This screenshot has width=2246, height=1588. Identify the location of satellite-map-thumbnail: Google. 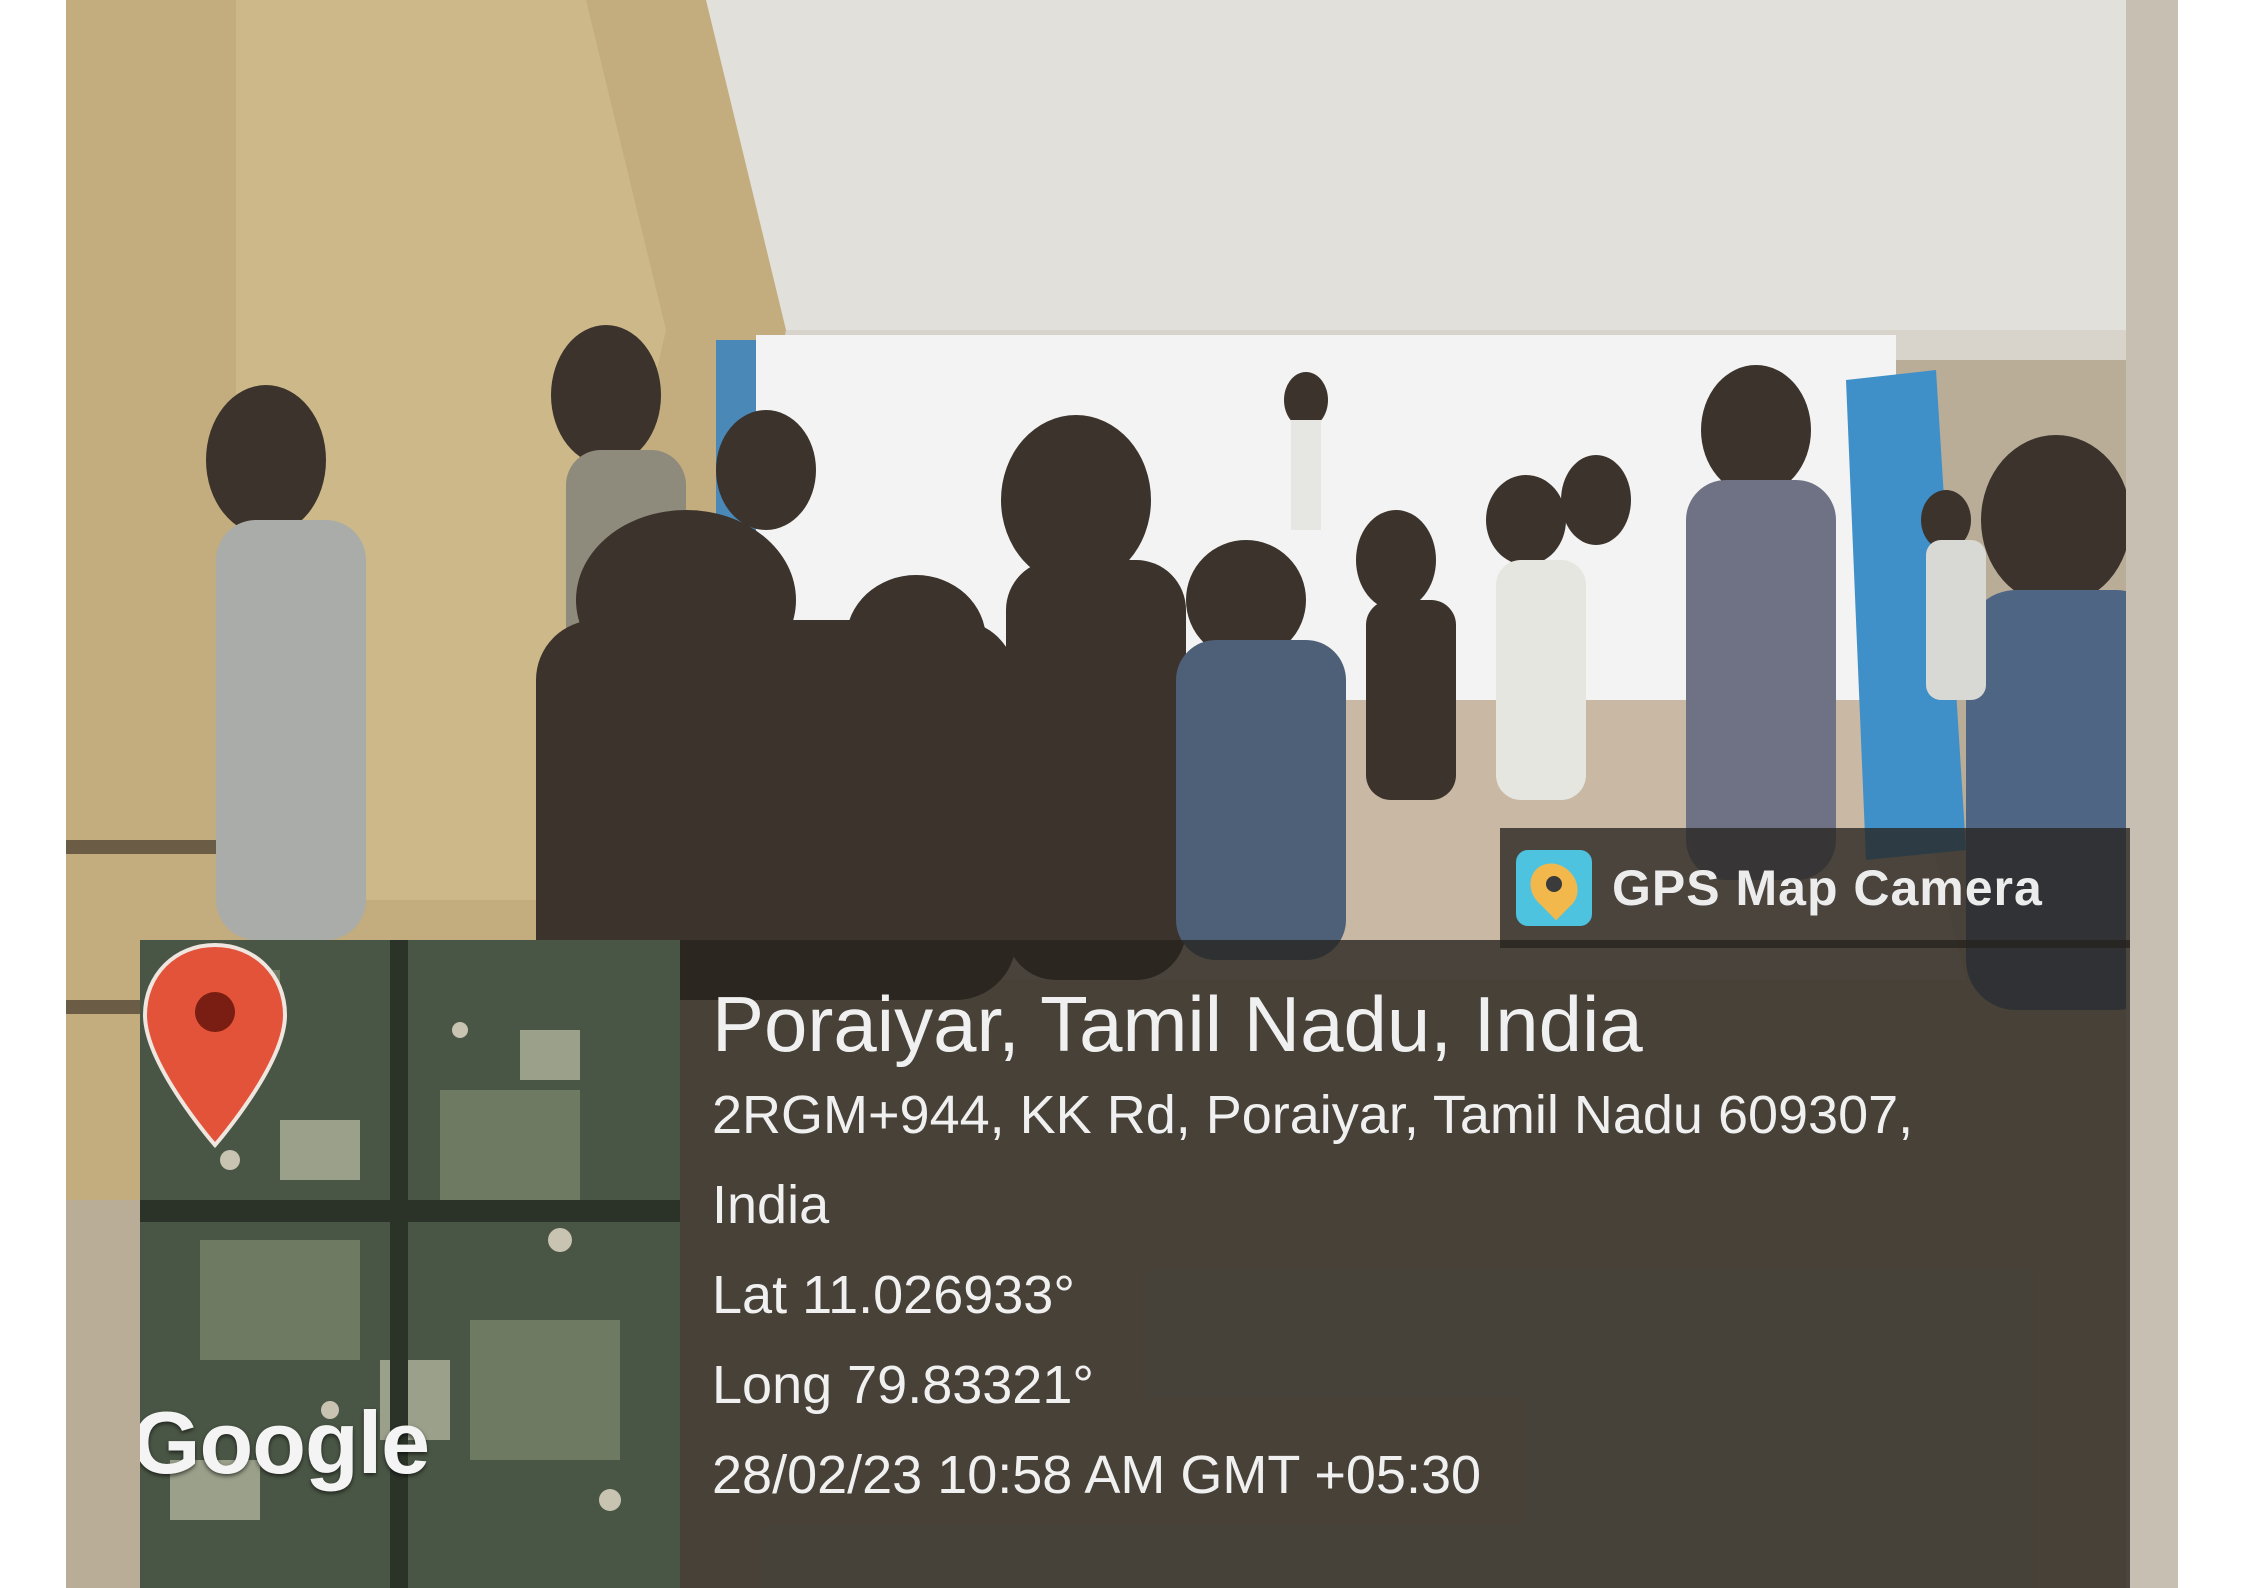
(410, 1264).